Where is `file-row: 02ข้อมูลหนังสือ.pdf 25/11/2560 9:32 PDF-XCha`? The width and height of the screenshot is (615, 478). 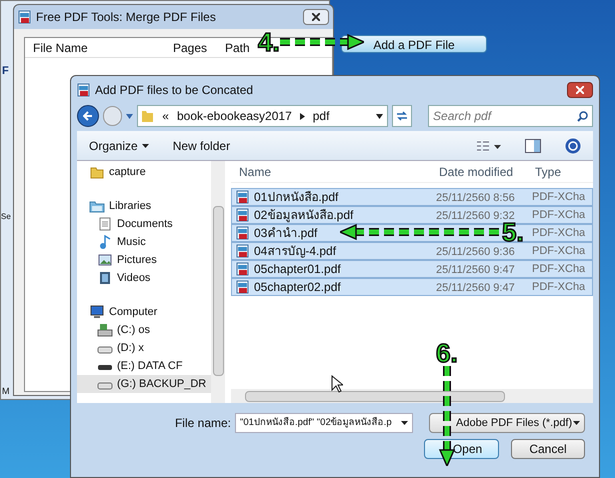 file-row: 02ข้อมูลหนังสือ.pdf 25/11/2560 9:32 PDF-XCha is located at coordinates (412, 215).